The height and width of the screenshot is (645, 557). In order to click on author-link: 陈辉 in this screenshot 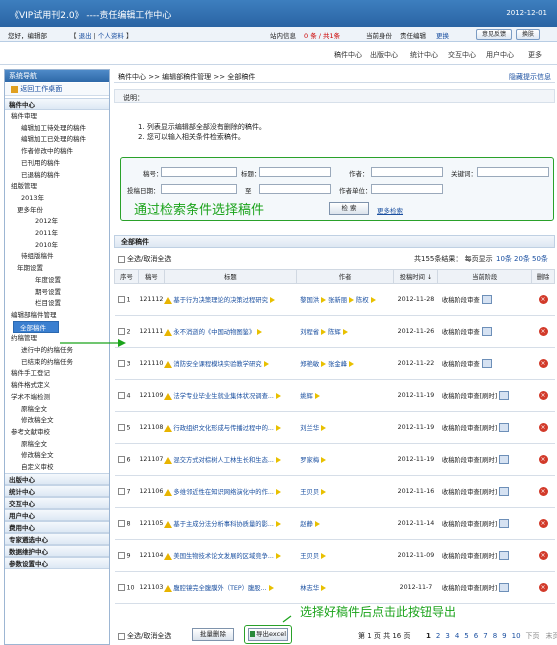, I will do `click(334, 332)`.